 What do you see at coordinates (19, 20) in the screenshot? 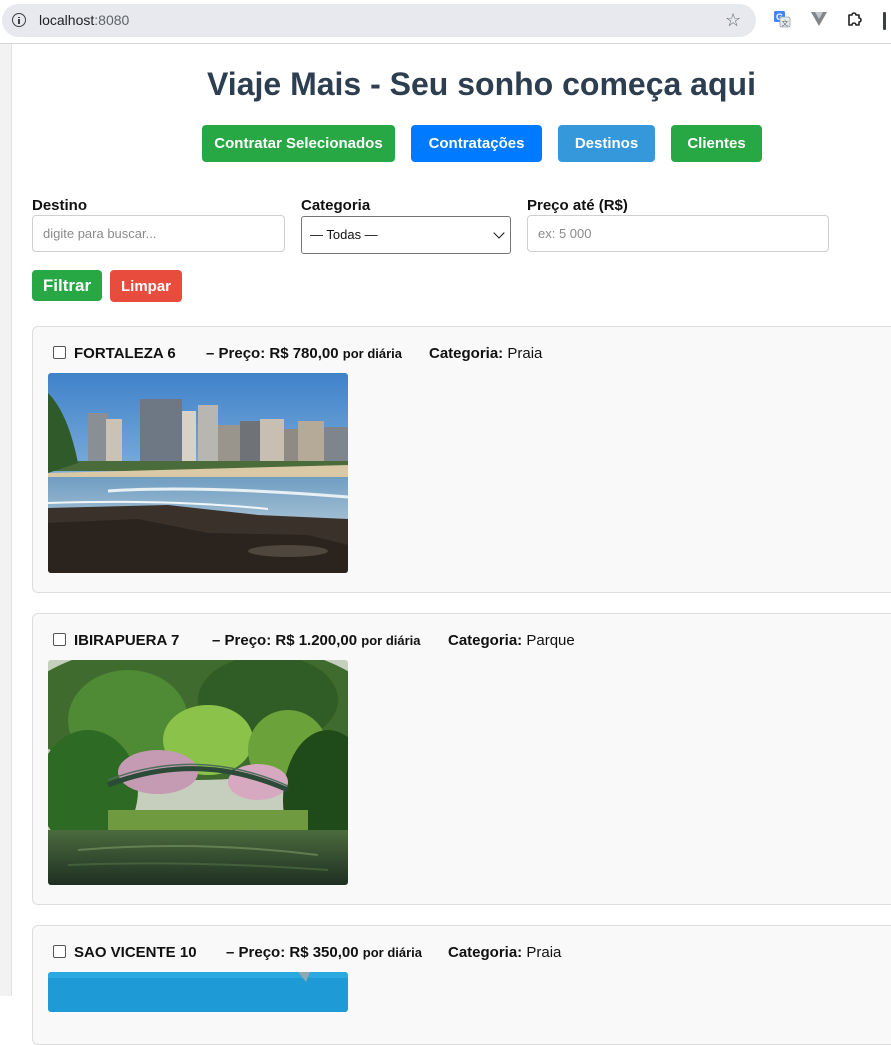
I see `info-icon` at bounding box center [19, 20].